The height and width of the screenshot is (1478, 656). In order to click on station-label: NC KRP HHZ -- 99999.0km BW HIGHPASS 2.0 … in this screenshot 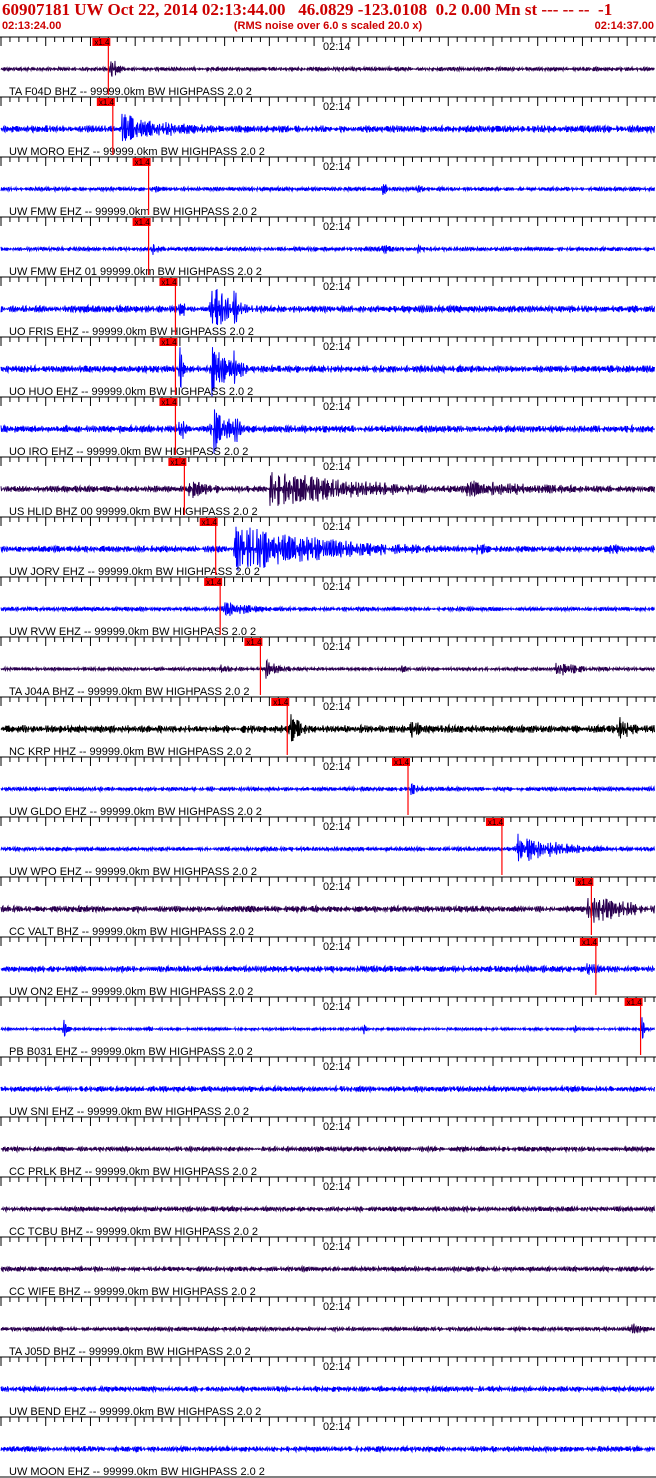, I will do `click(130, 752)`.